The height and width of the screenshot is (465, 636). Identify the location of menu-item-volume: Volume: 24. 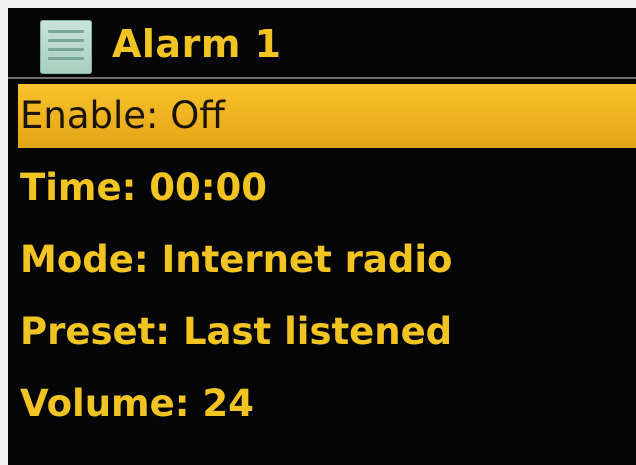
(327, 404).